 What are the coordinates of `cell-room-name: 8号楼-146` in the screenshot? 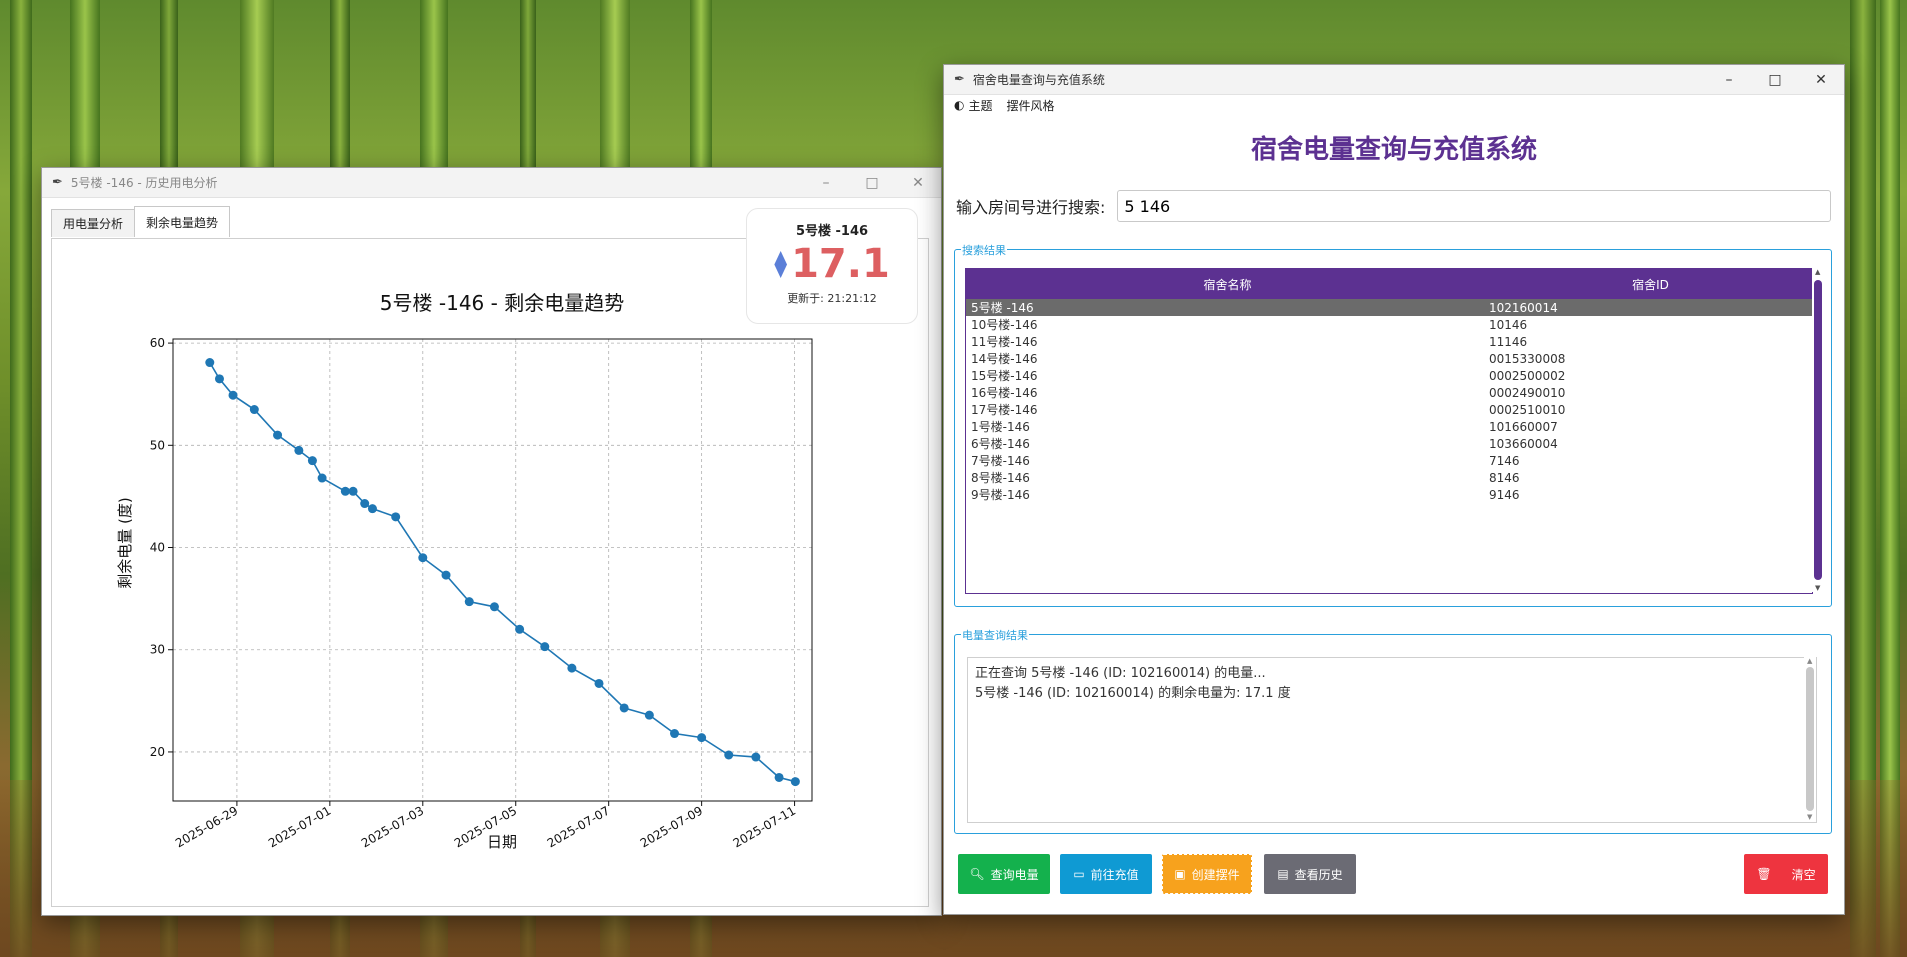 It's located at (1000, 478).